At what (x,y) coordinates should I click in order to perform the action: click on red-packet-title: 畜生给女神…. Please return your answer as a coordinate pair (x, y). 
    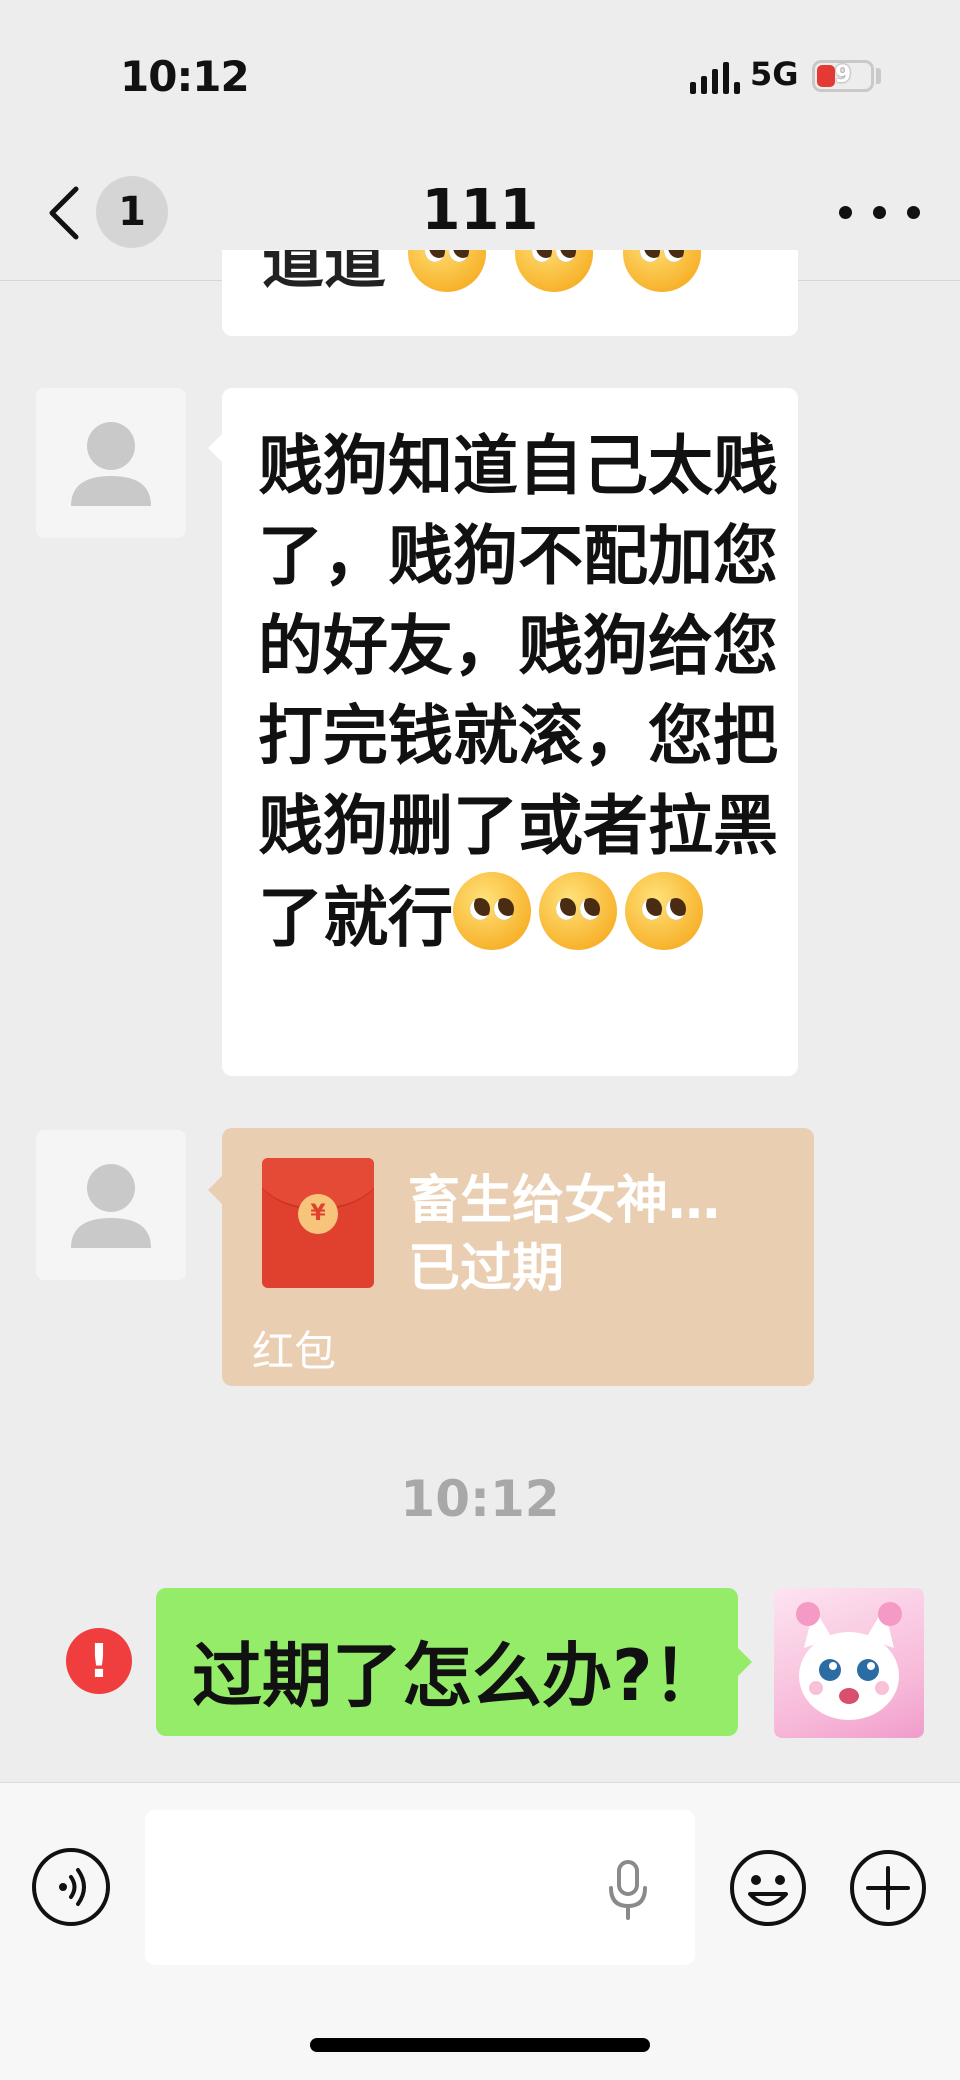
    Looking at the image, I should click on (564, 1201).